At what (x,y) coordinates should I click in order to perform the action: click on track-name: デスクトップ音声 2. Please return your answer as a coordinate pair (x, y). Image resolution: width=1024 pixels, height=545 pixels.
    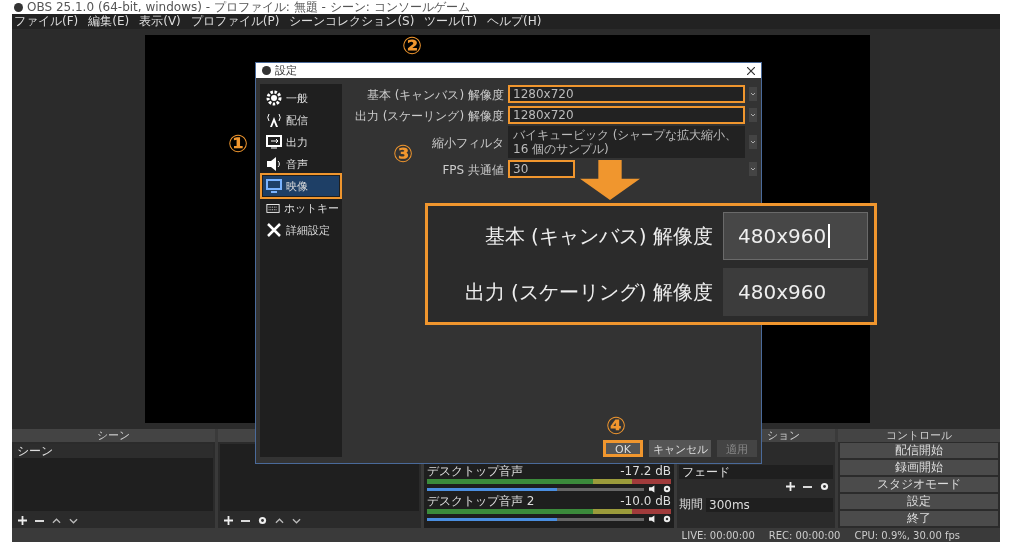
    Looking at the image, I should click on (481, 501).